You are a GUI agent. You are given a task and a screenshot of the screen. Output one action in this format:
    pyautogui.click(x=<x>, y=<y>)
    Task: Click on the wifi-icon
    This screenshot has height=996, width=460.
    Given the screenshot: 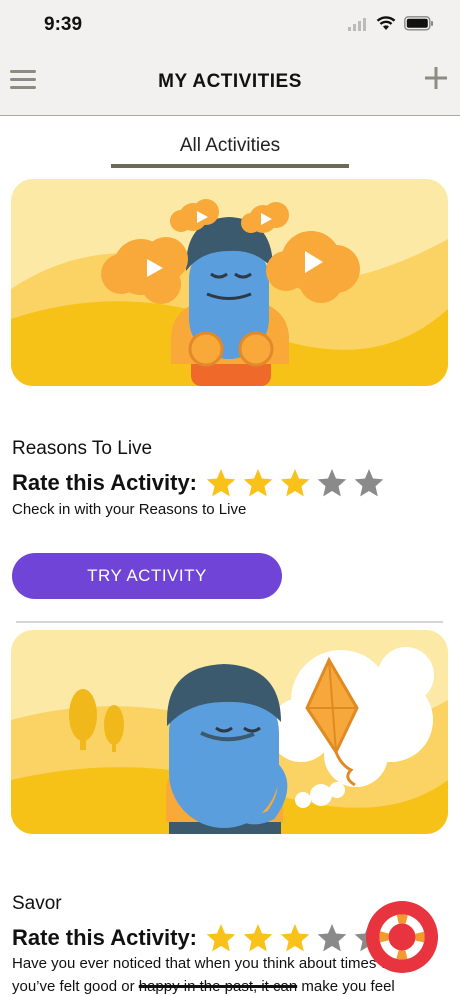 What is the action you would take?
    pyautogui.click(x=386, y=23)
    